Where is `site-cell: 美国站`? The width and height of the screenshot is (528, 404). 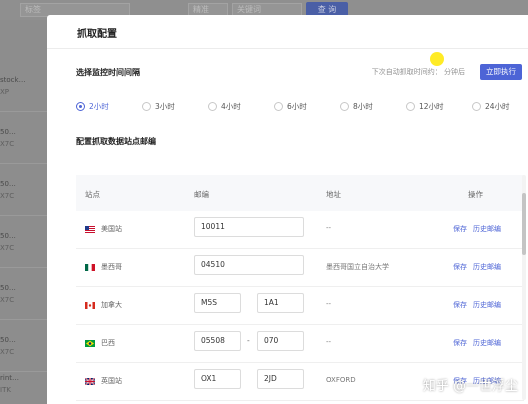 site-cell: 美国站 is located at coordinates (103, 229).